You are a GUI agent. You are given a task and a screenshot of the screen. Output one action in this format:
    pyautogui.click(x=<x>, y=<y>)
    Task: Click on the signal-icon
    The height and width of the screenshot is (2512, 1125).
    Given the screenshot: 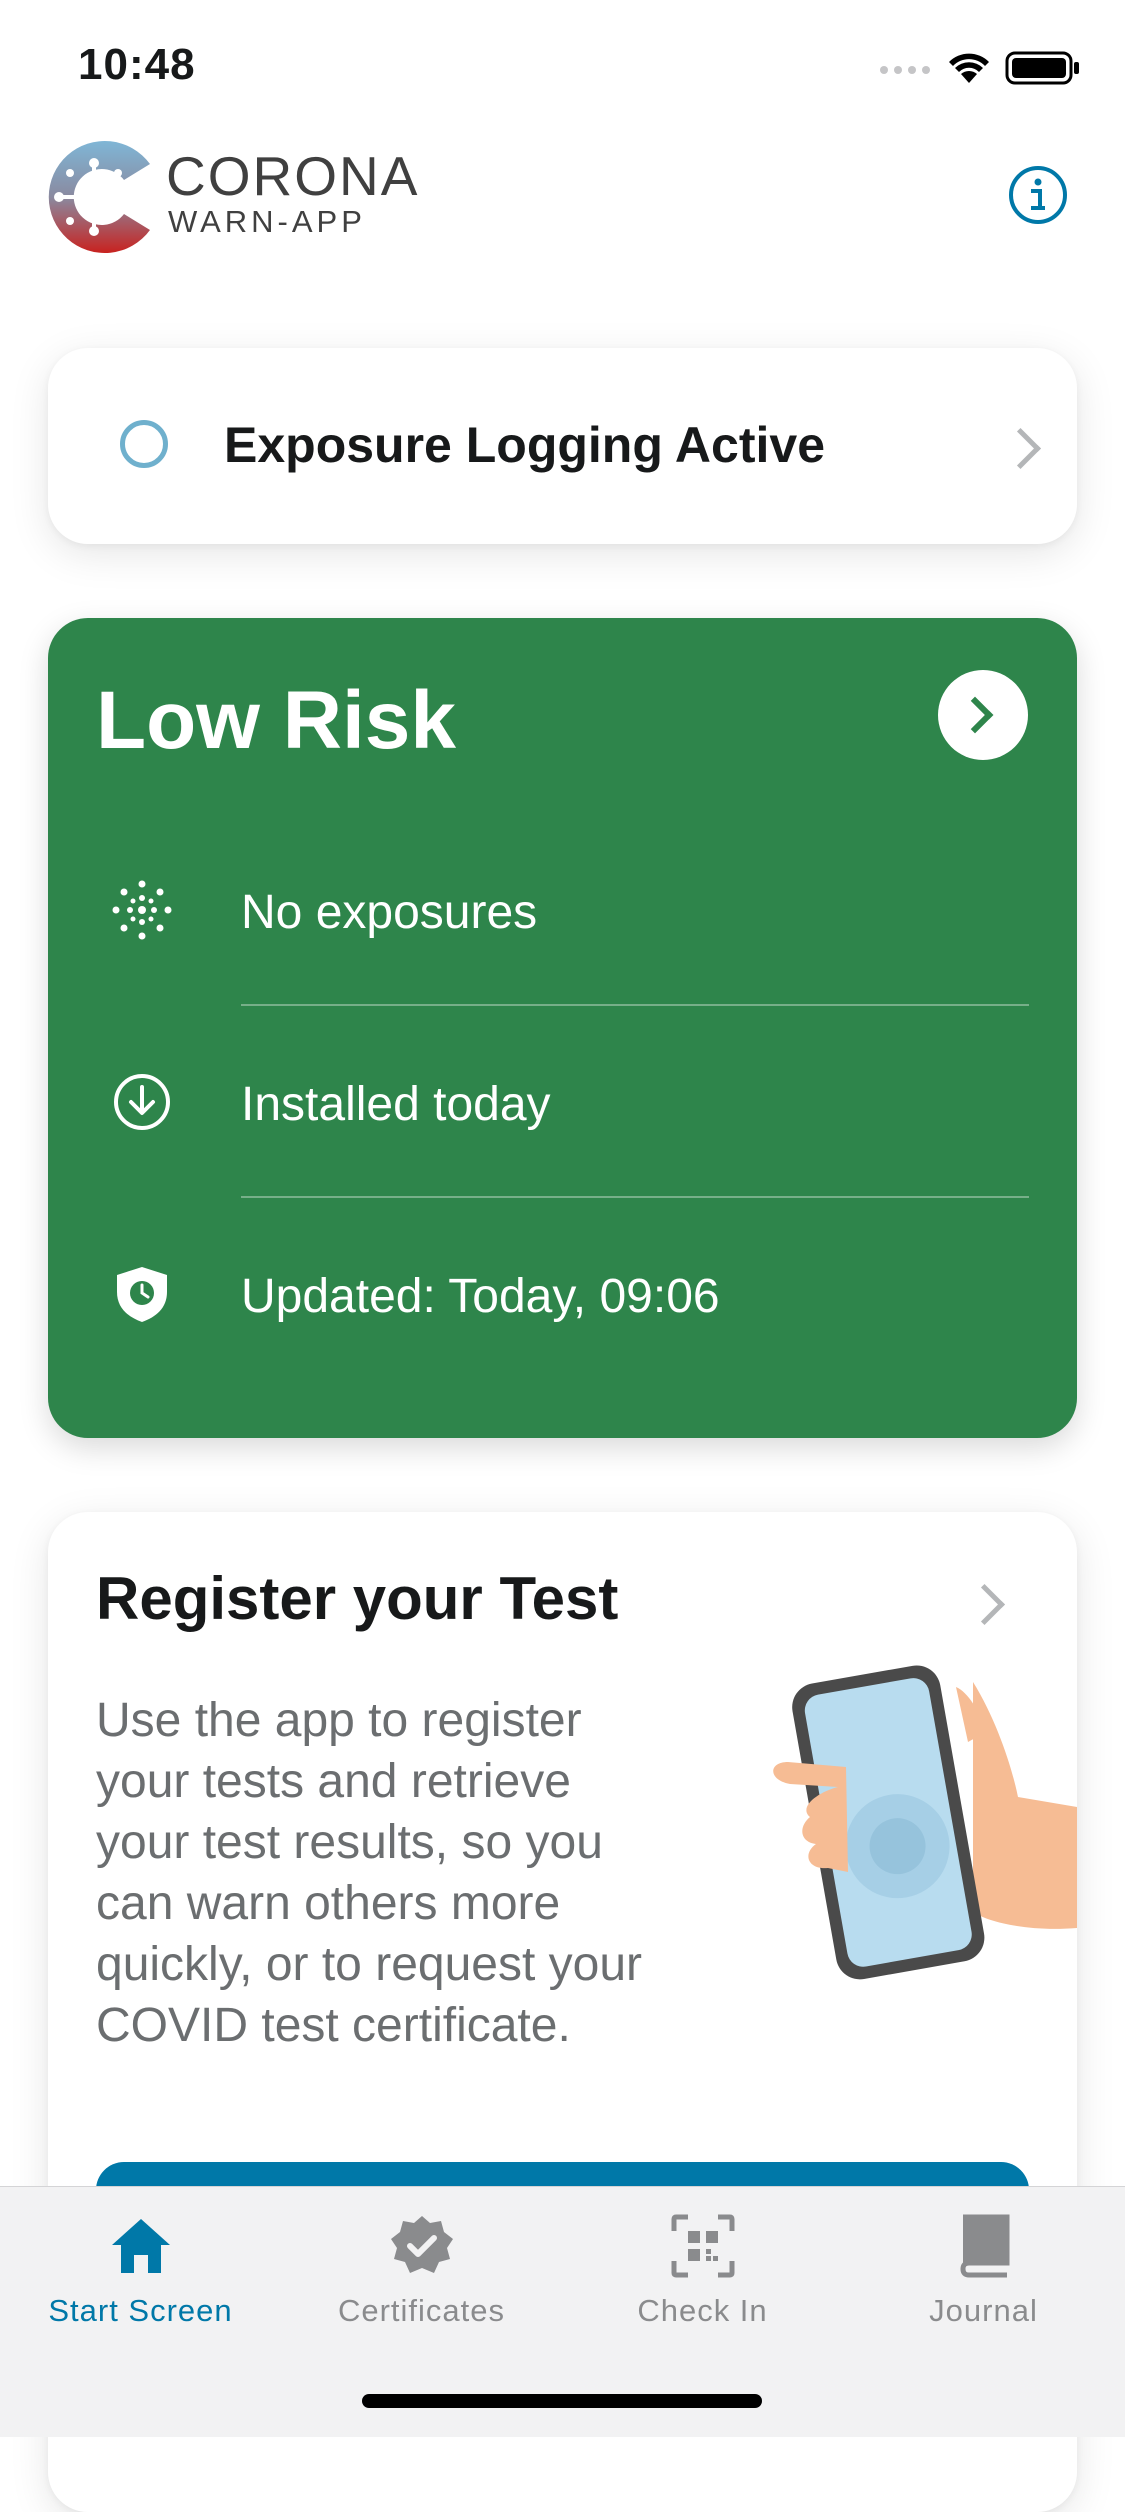 What is the action you would take?
    pyautogui.click(x=905, y=70)
    